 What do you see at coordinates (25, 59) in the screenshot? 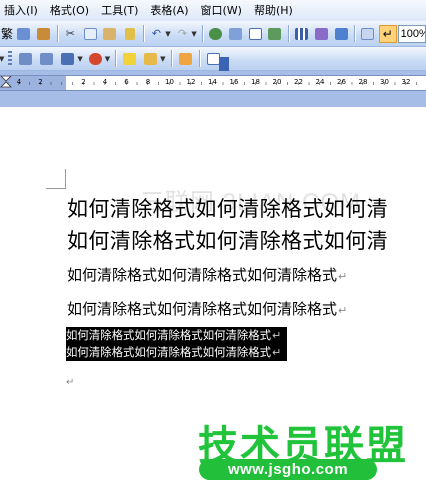
I see `decrease-indent-icon` at bounding box center [25, 59].